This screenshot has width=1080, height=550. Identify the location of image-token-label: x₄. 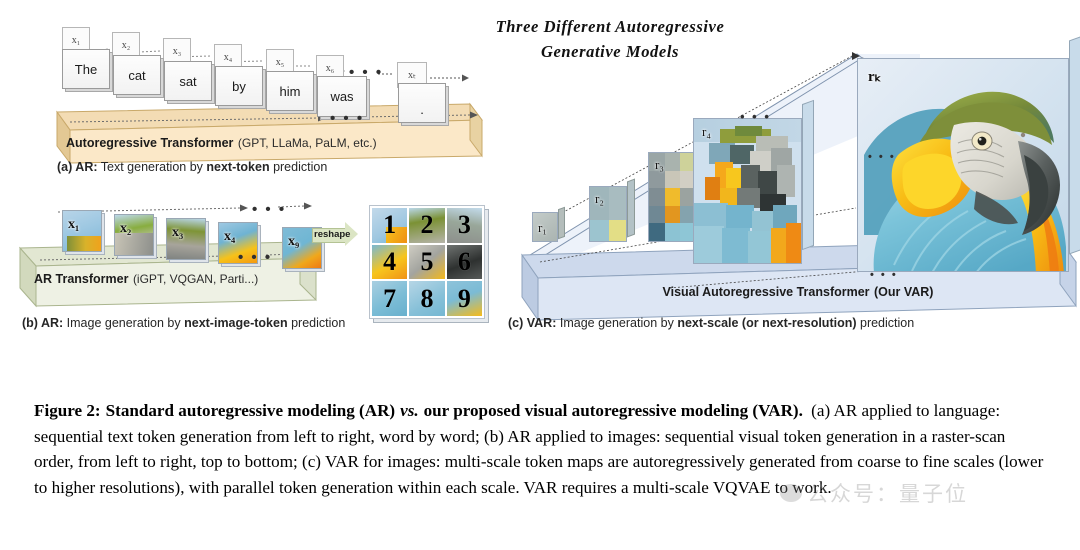
(230, 236).